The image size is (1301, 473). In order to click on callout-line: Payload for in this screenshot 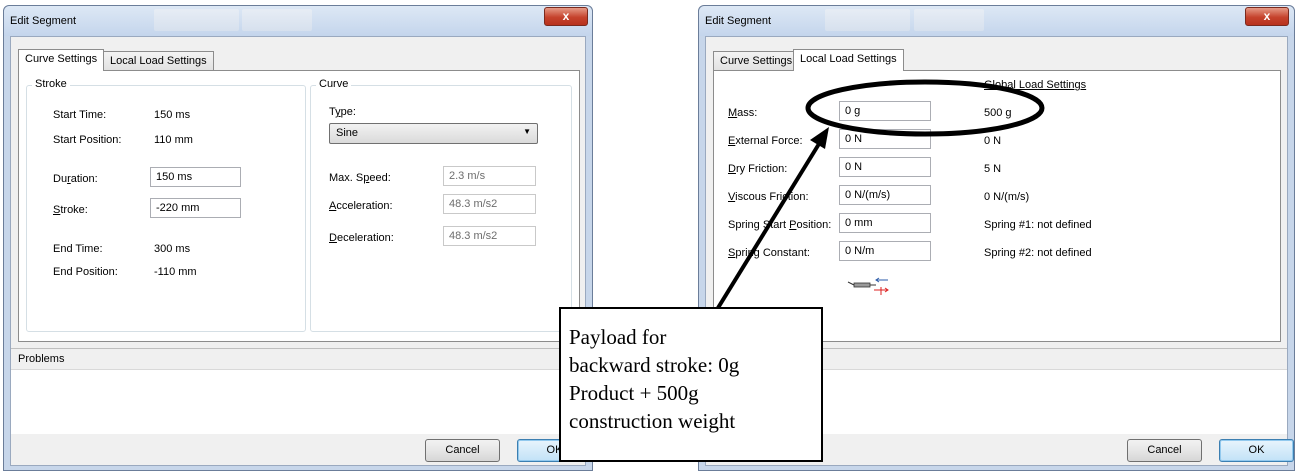, I will do `click(618, 337)`.